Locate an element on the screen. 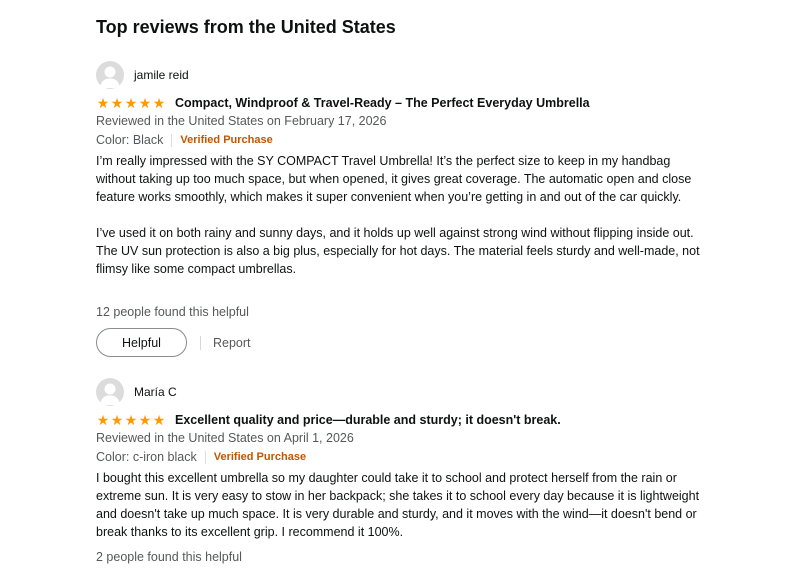 Image resolution: width=803 pixels, height=573 pixels. reviewer-name: jamile reid is located at coordinates (161, 75).